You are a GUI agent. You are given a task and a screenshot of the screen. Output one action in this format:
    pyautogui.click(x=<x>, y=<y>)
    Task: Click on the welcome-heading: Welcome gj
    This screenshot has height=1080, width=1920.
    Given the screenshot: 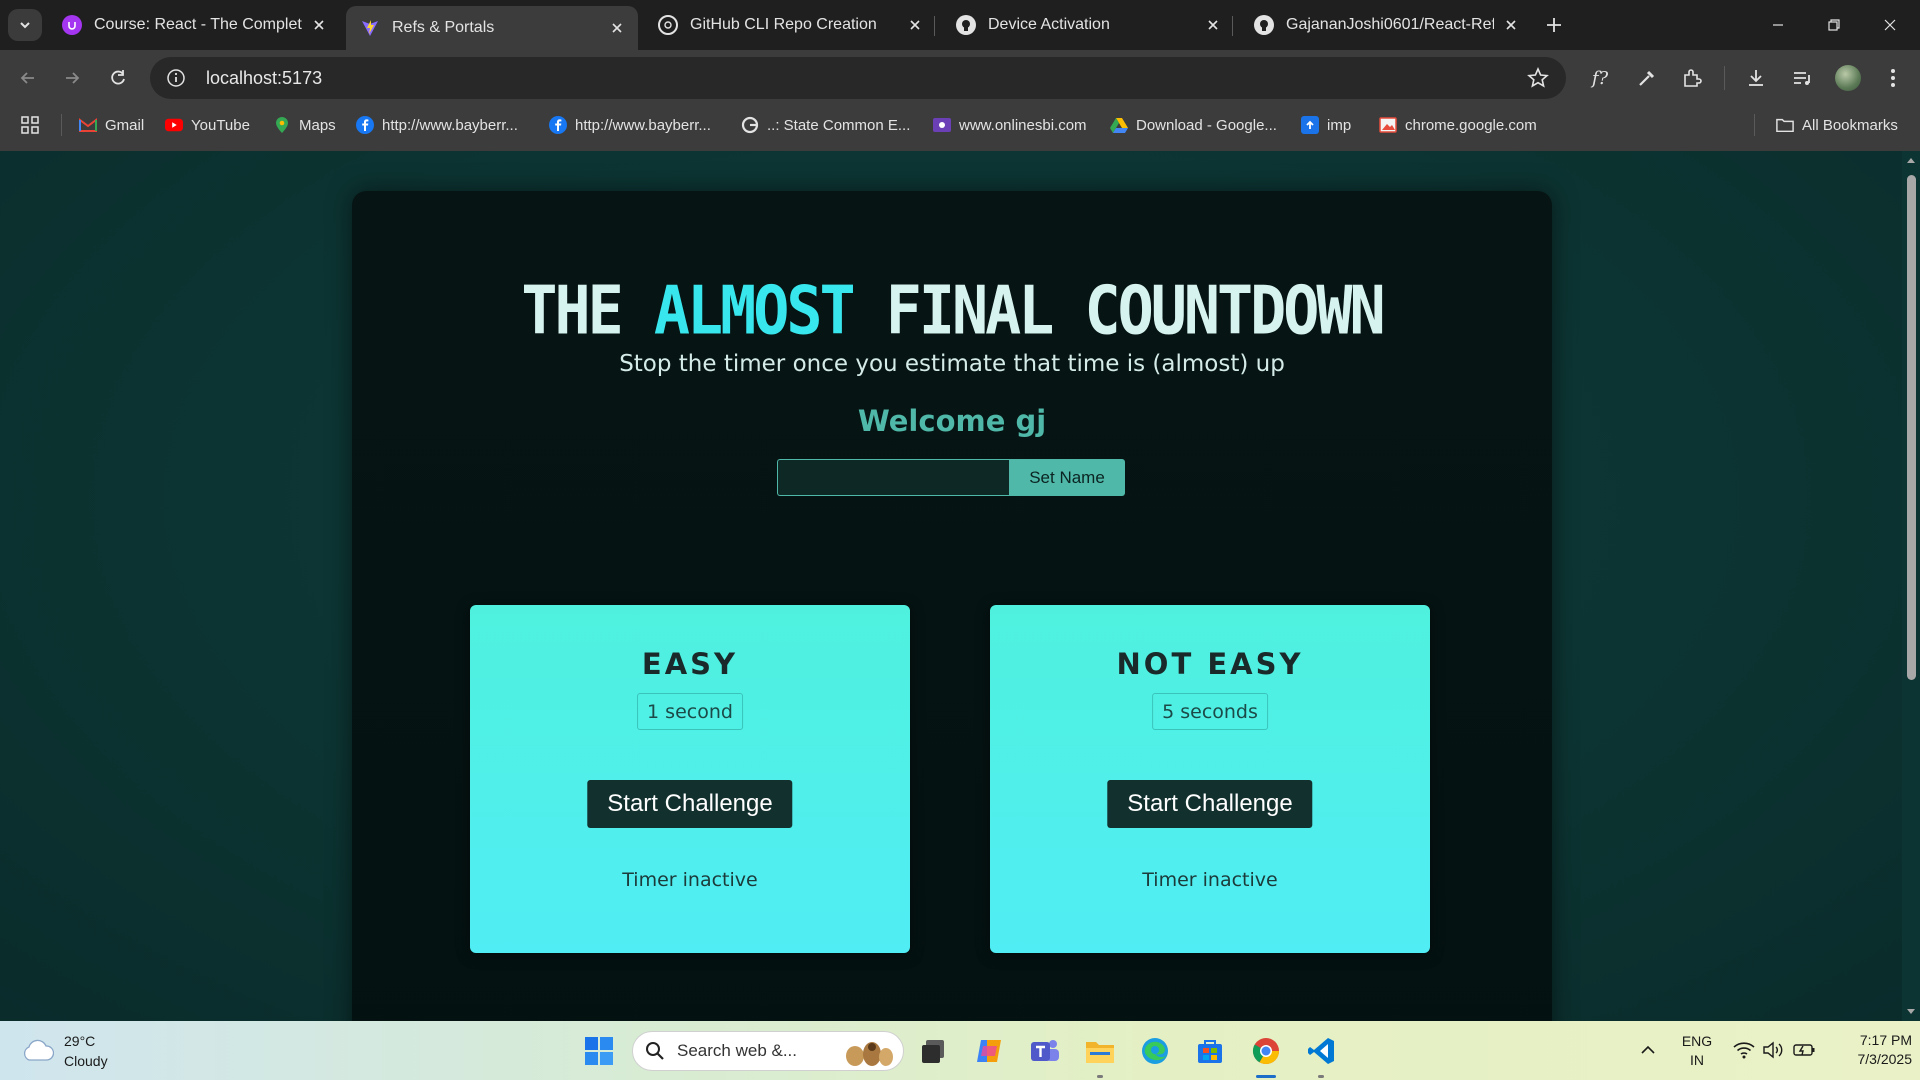 What is the action you would take?
    pyautogui.click(x=952, y=421)
    